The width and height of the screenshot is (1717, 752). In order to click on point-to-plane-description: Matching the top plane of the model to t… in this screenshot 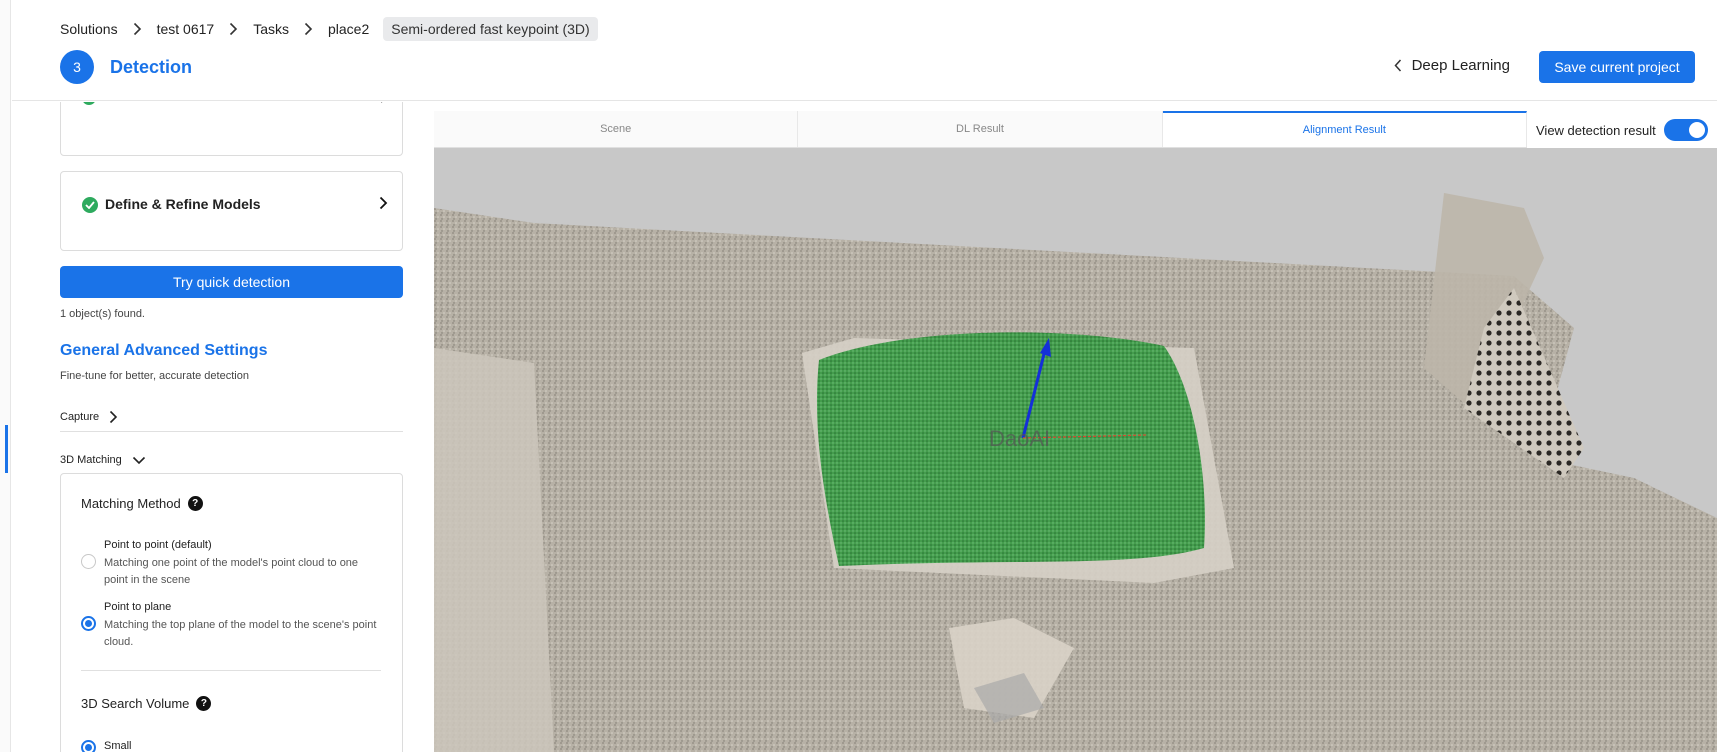, I will do `click(240, 633)`.